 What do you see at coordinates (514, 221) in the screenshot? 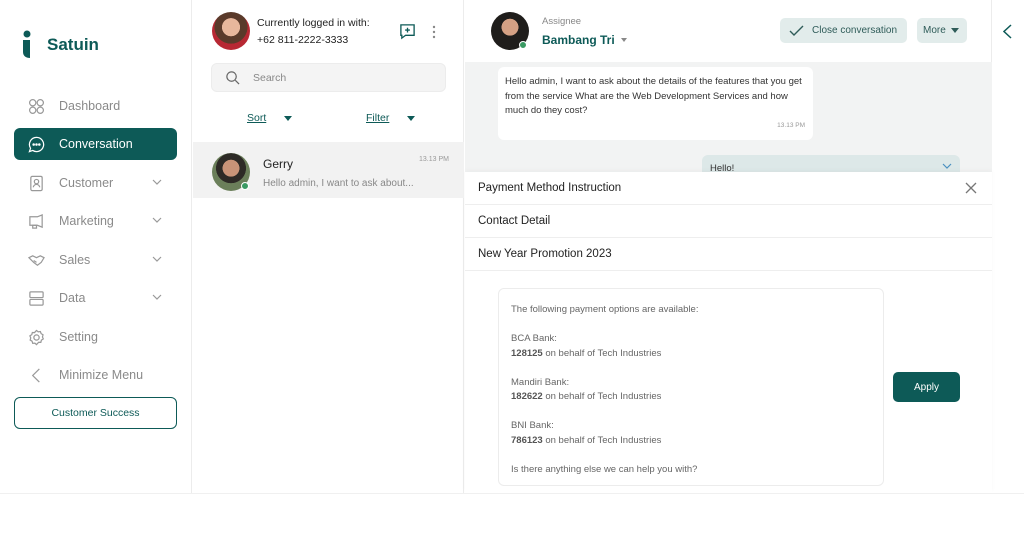
I see `template-title: Contact Detail` at bounding box center [514, 221].